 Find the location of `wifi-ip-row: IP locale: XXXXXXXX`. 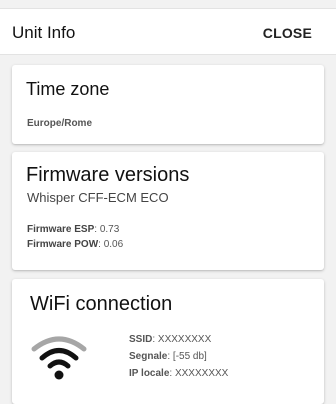

wifi-ip-row: IP locale: XXXXXXXX is located at coordinates (178, 373).